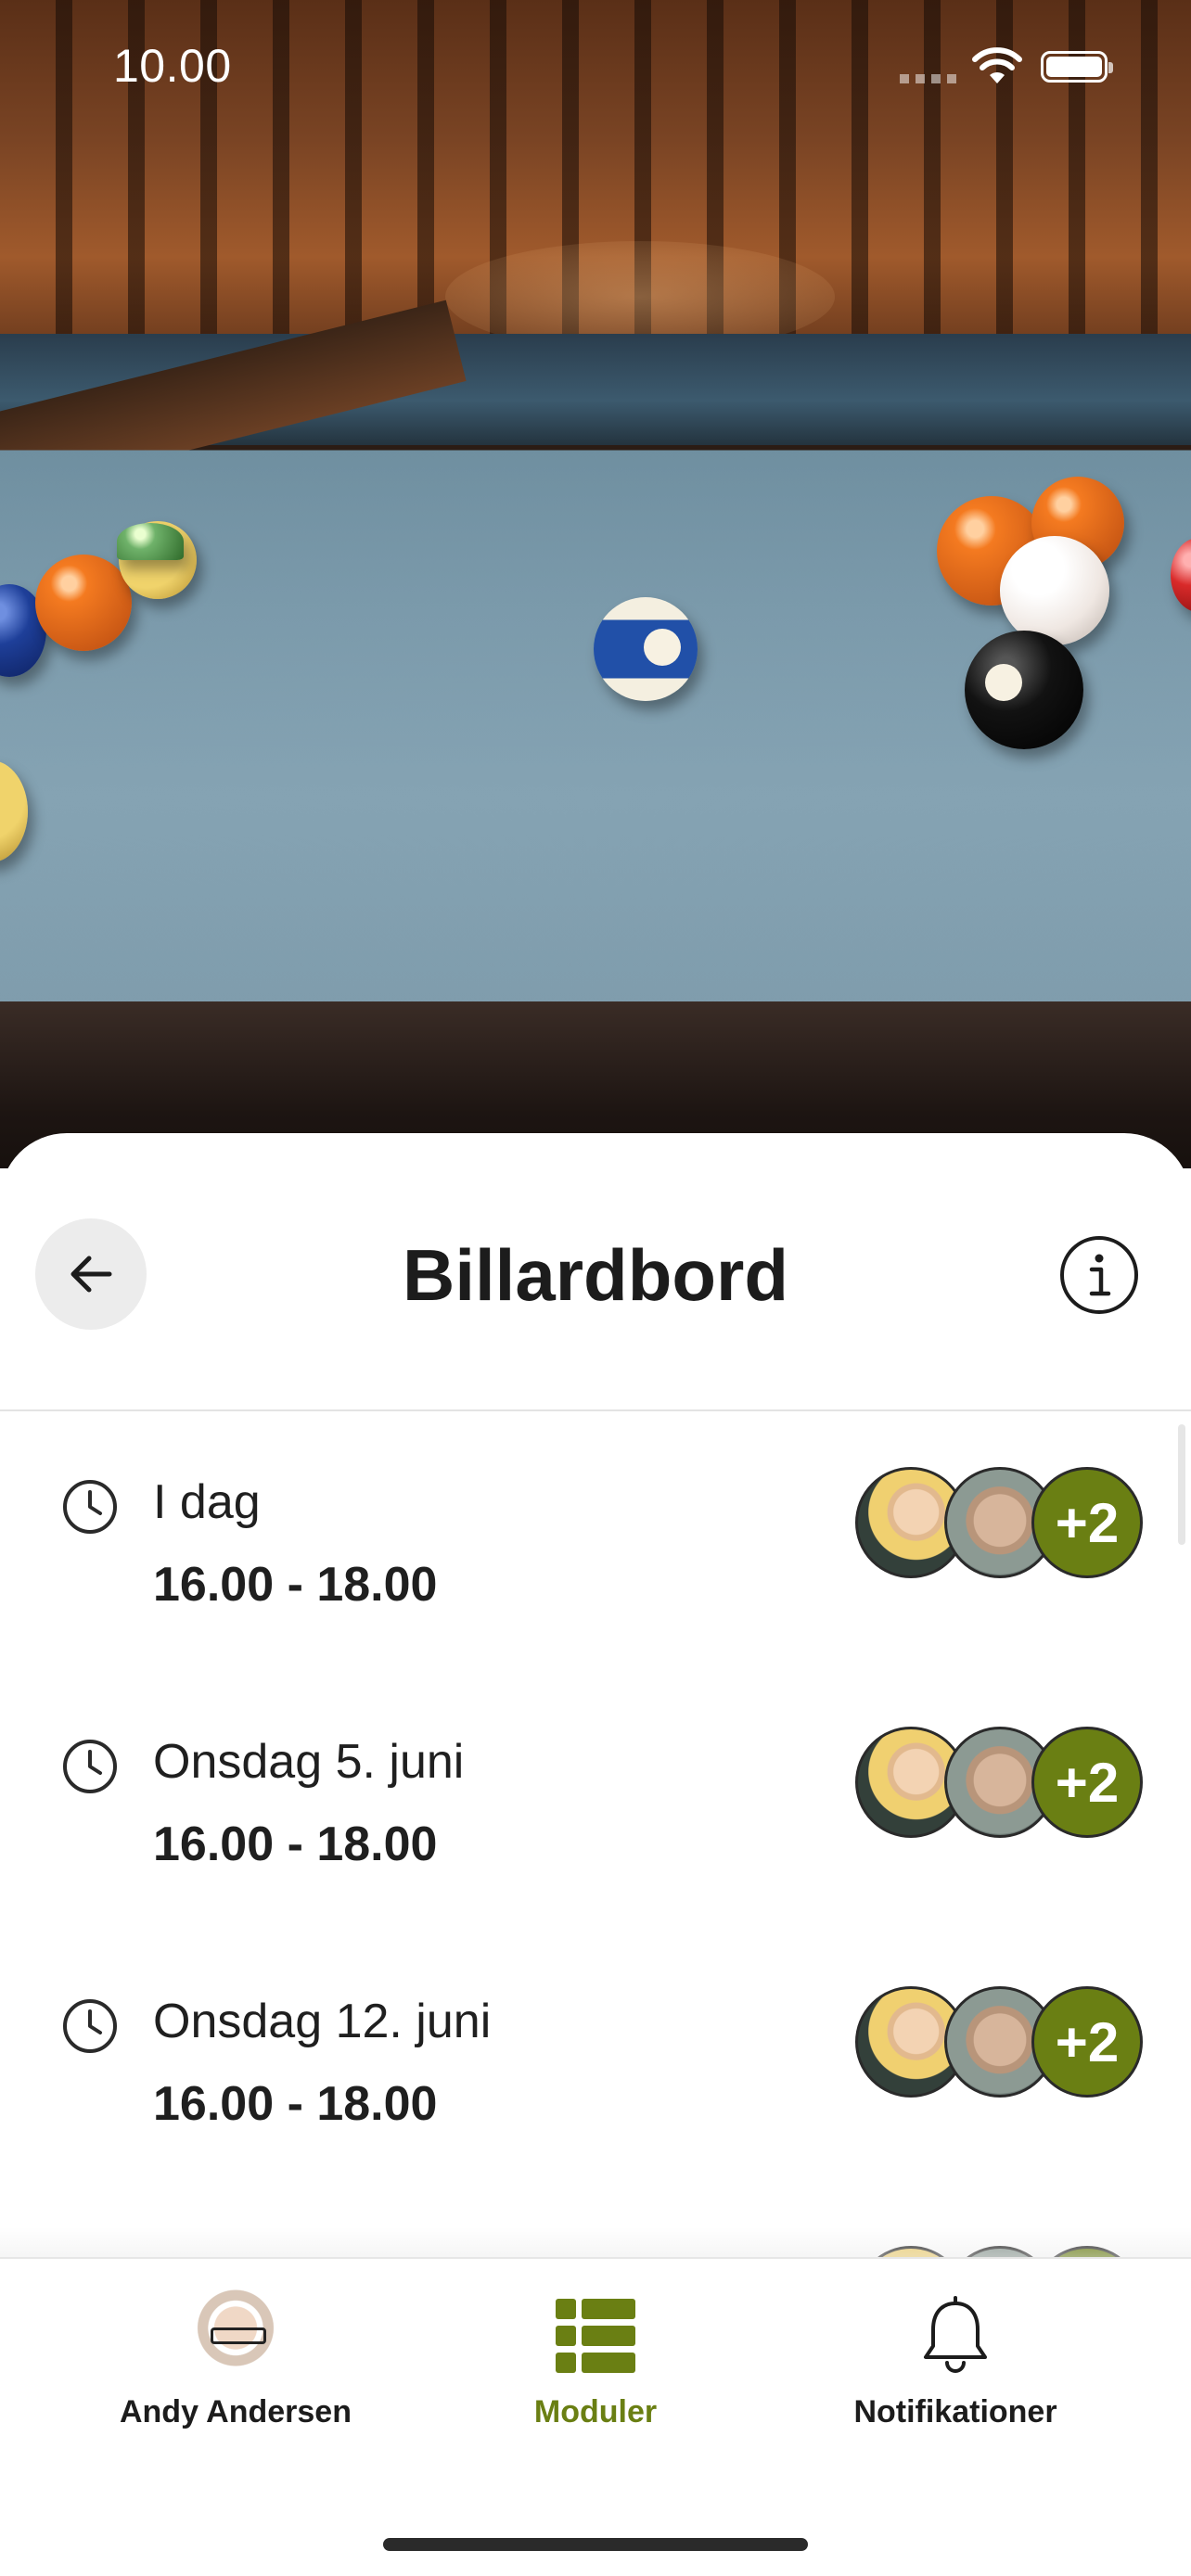 The height and width of the screenshot is (2576, 1191). I want to click on booking-row: I dag 16.00 - 18.00 +2, so click(595, 1543).